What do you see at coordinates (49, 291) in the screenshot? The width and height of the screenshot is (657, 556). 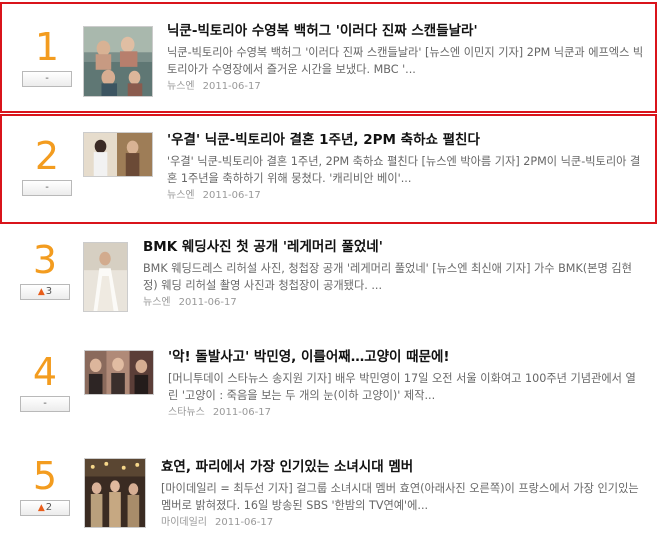 I see `rank-change-value: 3` at bounding box center [49, 291].